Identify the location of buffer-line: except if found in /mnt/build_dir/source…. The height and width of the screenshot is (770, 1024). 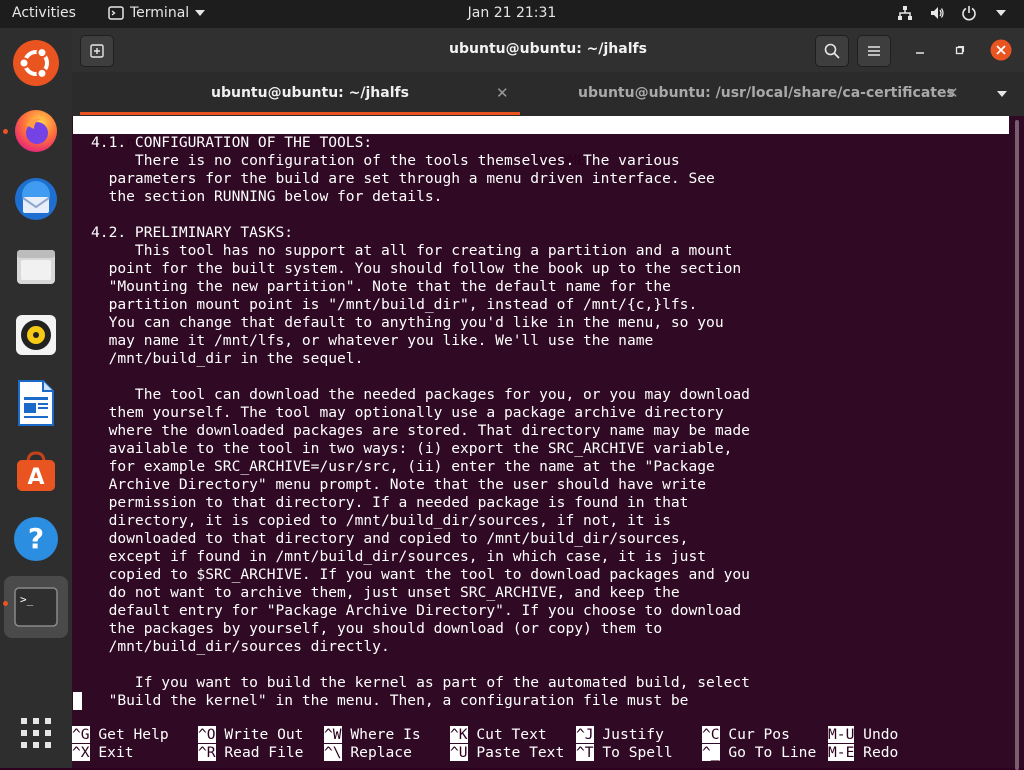
(399, 556).